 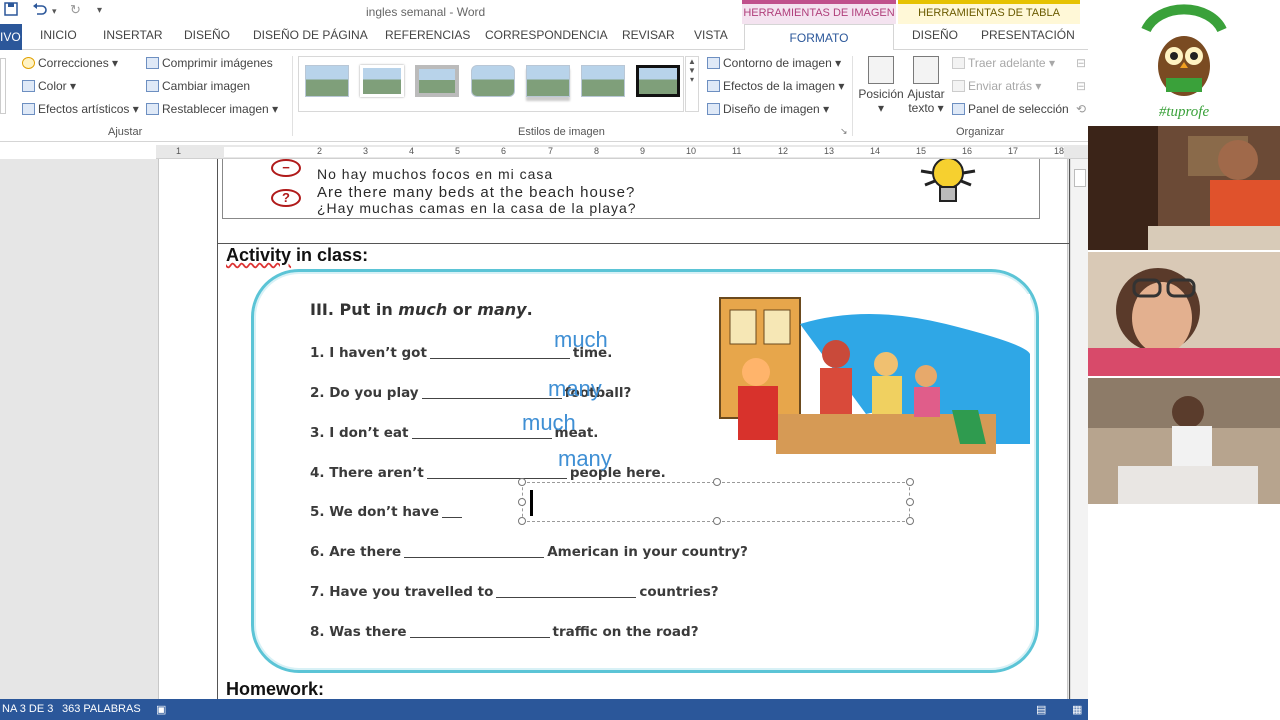 What do you see at coordinates (819, 37) in the screenshot?
I see `tab-formato: FORMATO` at bounding box center [819, 37].